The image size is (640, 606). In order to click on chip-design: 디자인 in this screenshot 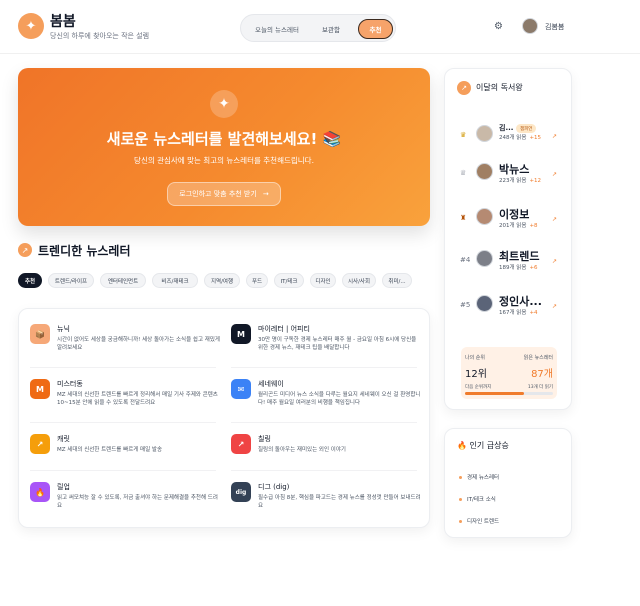, I will do `click(323, 280)`.